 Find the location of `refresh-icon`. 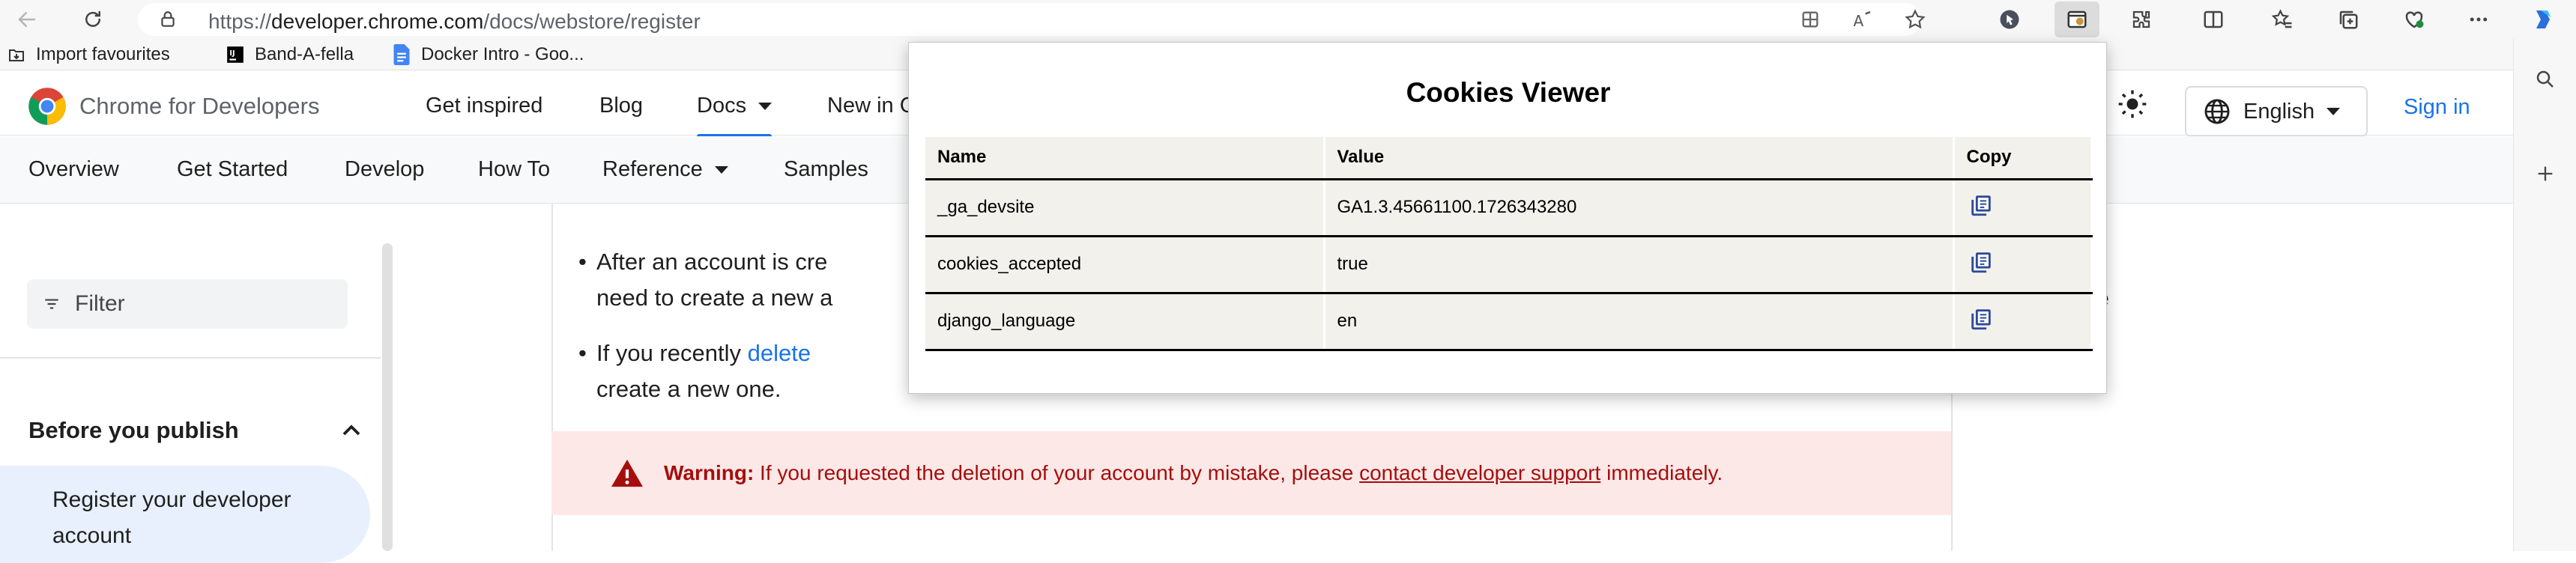

refresh-icon is located at coordinates (93, 19).